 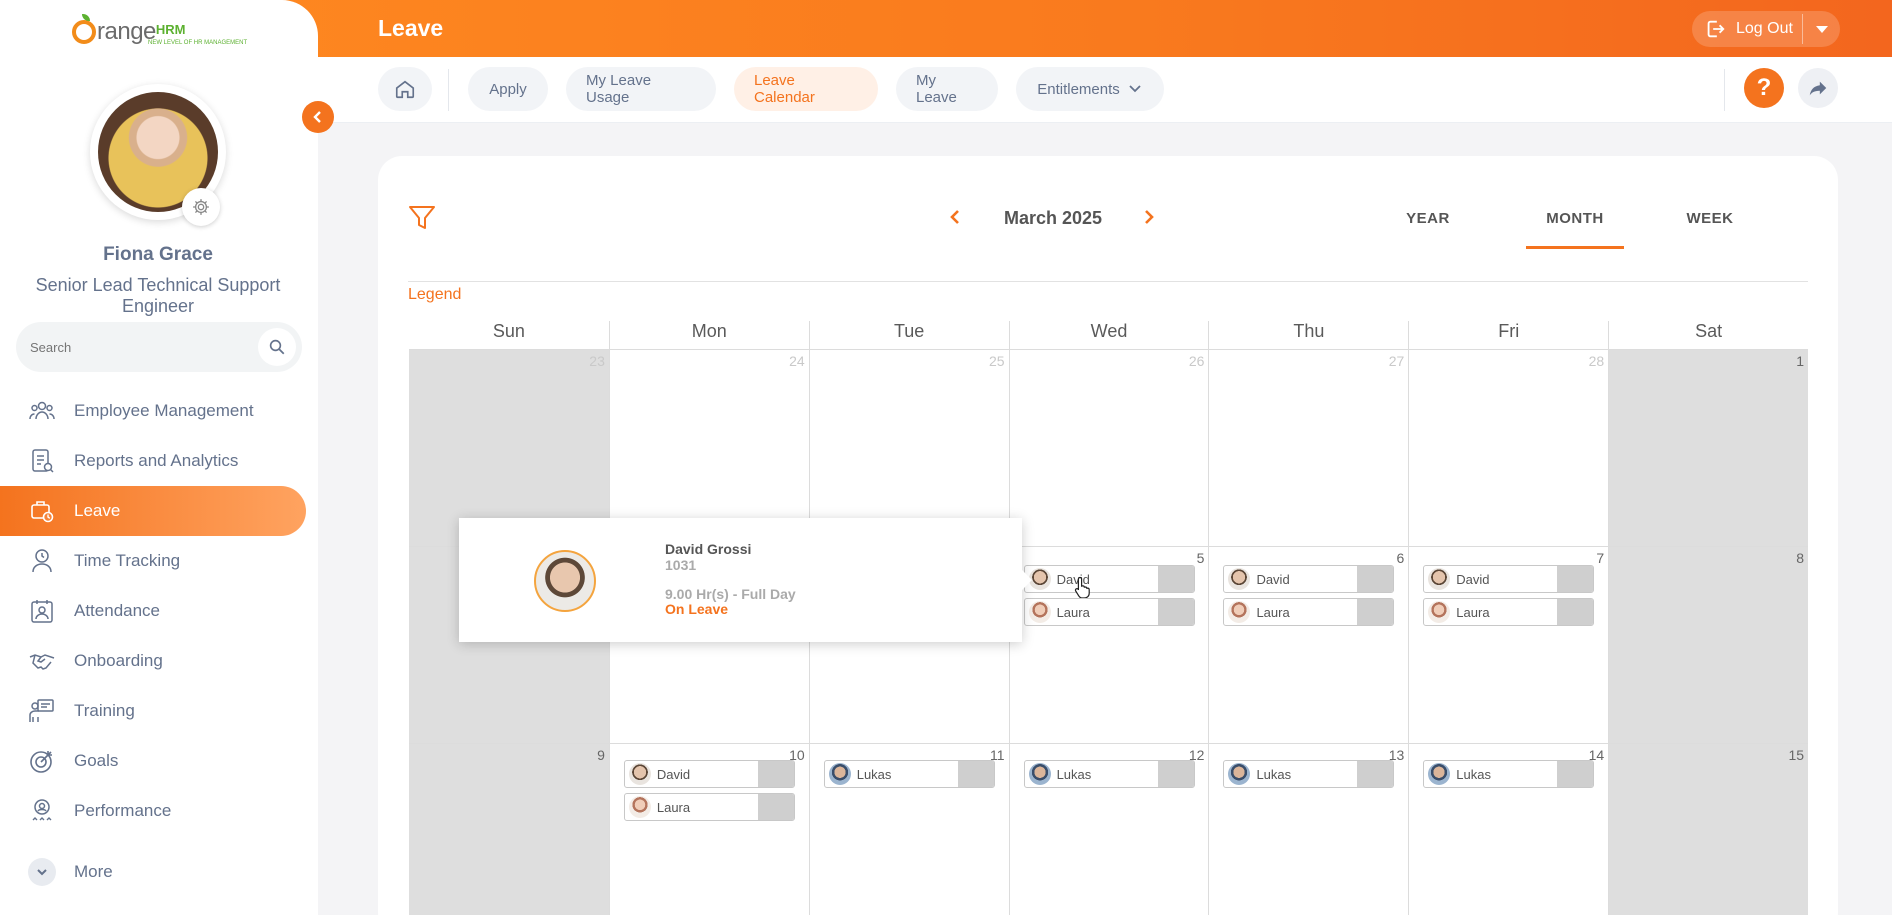 I want to click on day-number: 23, so click(x=597, y=361).